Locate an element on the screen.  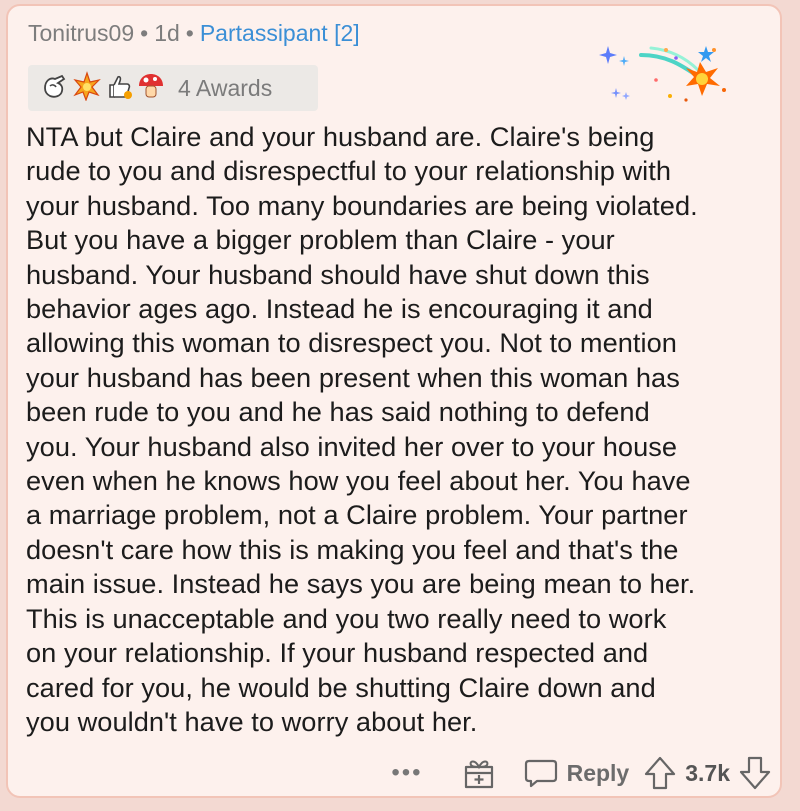
upvote-arrow-icon is located at coordinates (660, 773).